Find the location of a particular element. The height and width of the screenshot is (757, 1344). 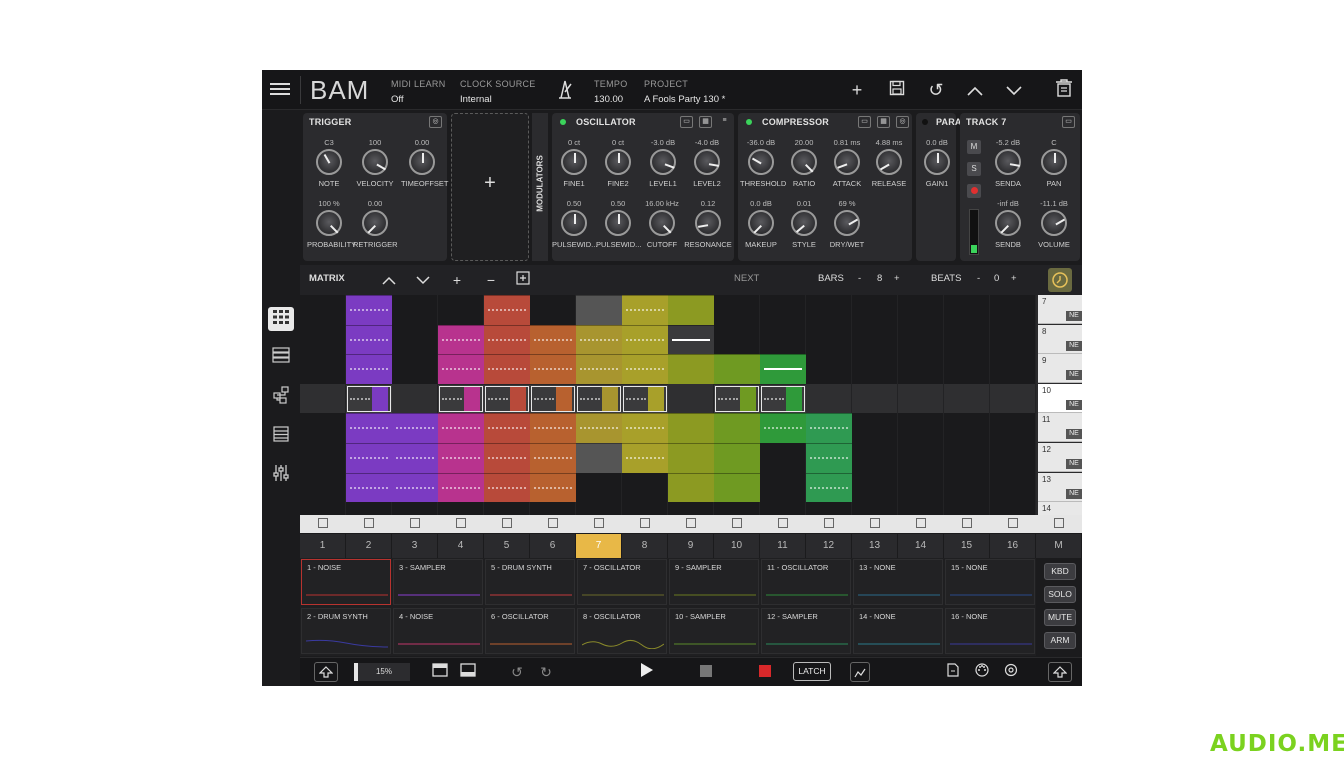

track-number-14: 14 is located at coordinates (921, 546).